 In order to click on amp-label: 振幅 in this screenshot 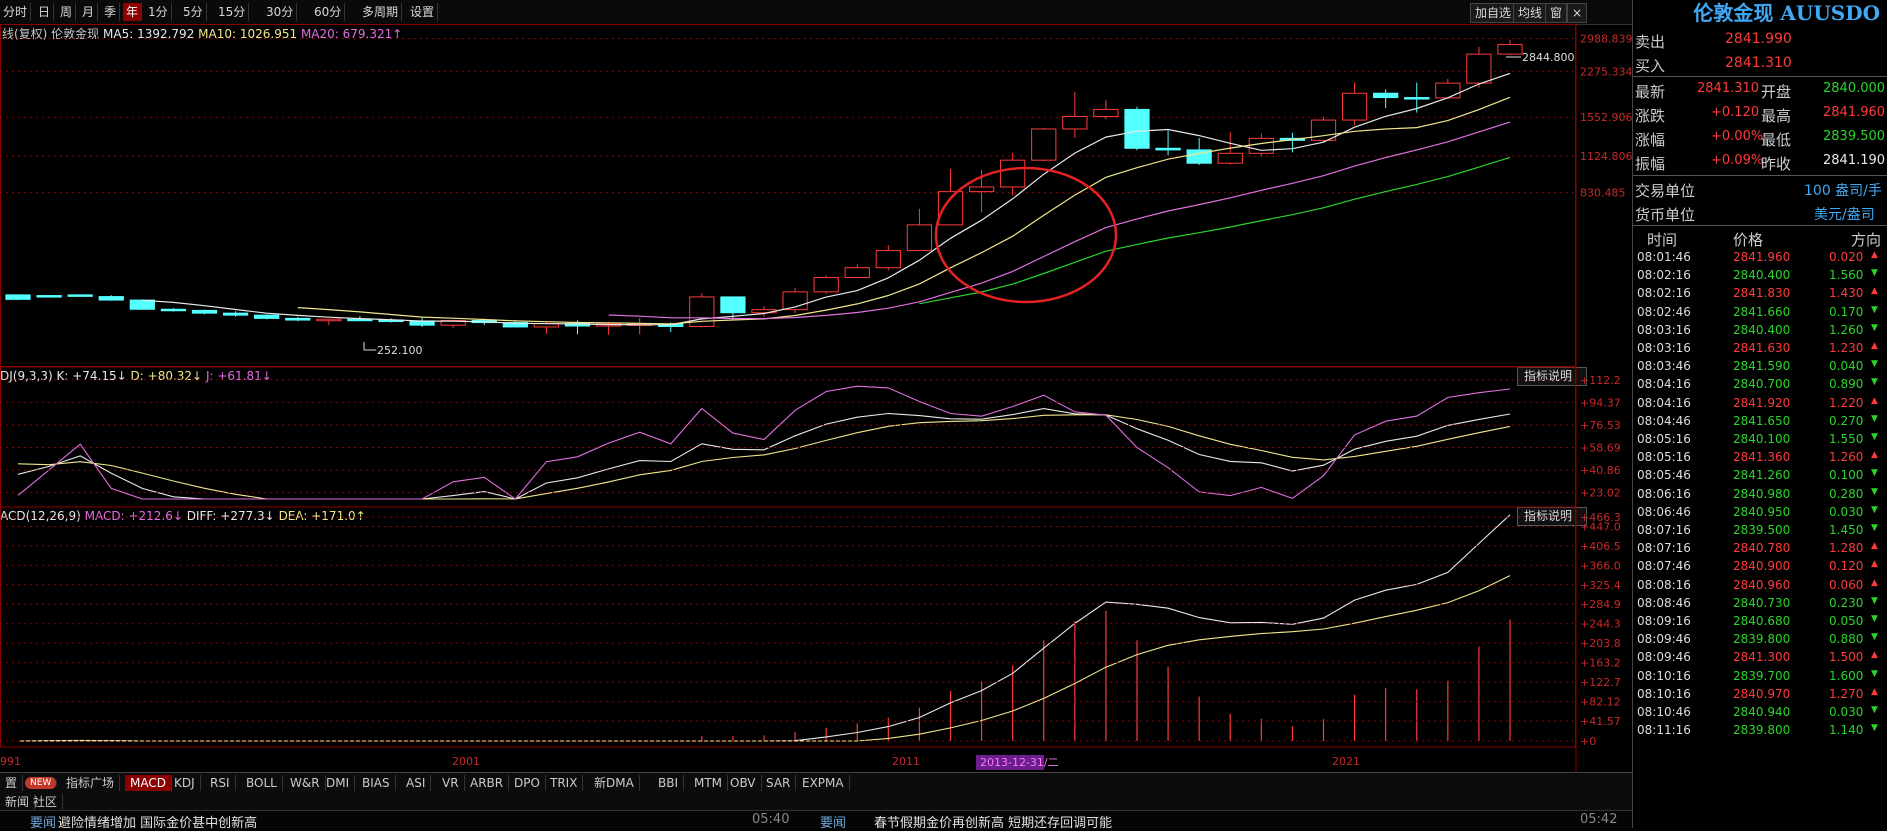, I will do `click(1650, 164)`.